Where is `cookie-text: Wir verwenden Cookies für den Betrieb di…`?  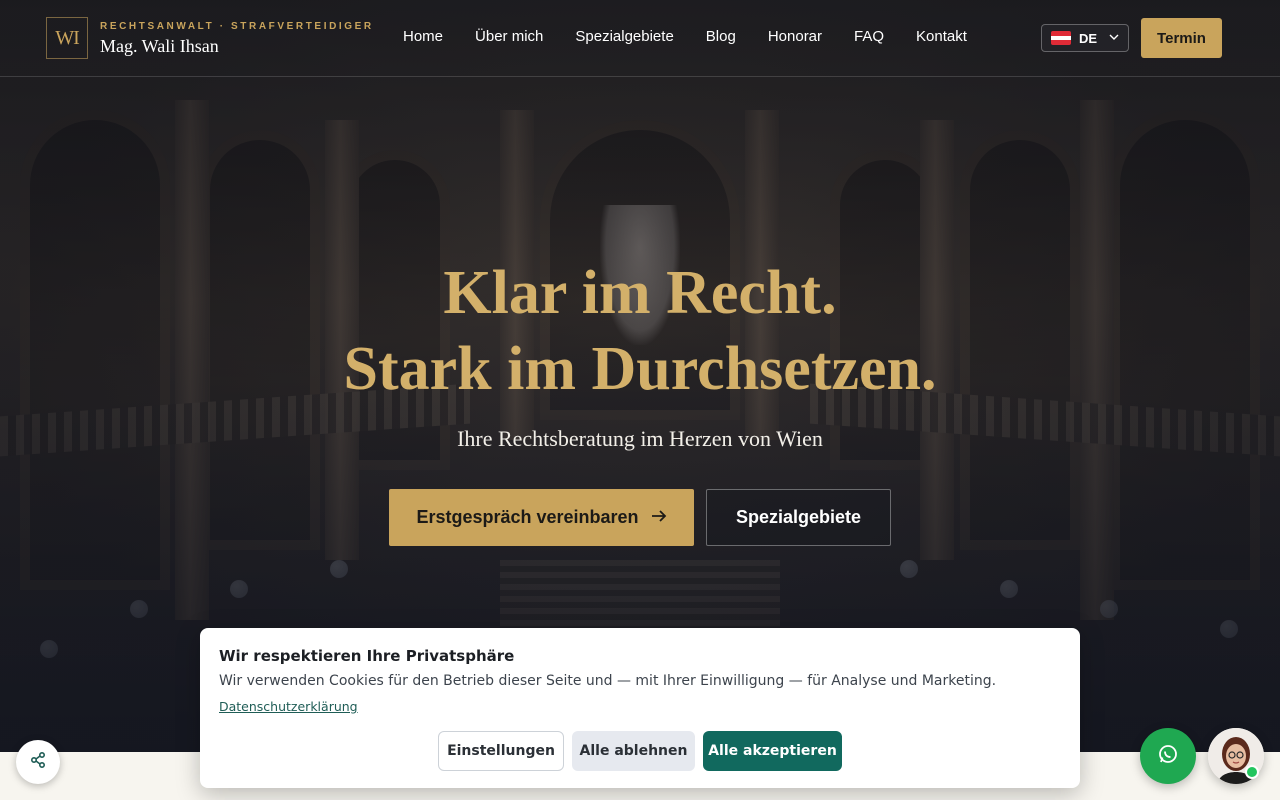 cookie-text: Wir verwenden Cookies für den Betrieb di… is located at coordinates (608, 681).